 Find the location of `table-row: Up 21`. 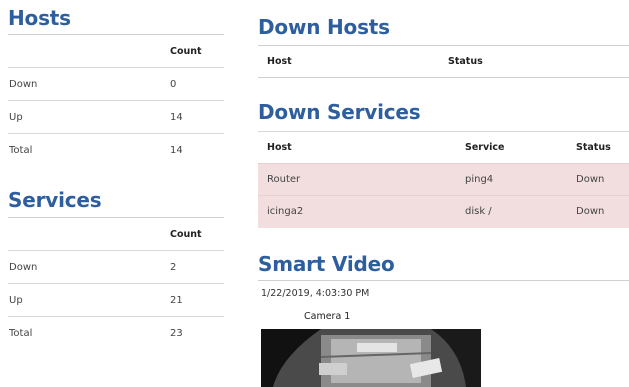

table-row: Up 21 is located at coordinates (116, 300).